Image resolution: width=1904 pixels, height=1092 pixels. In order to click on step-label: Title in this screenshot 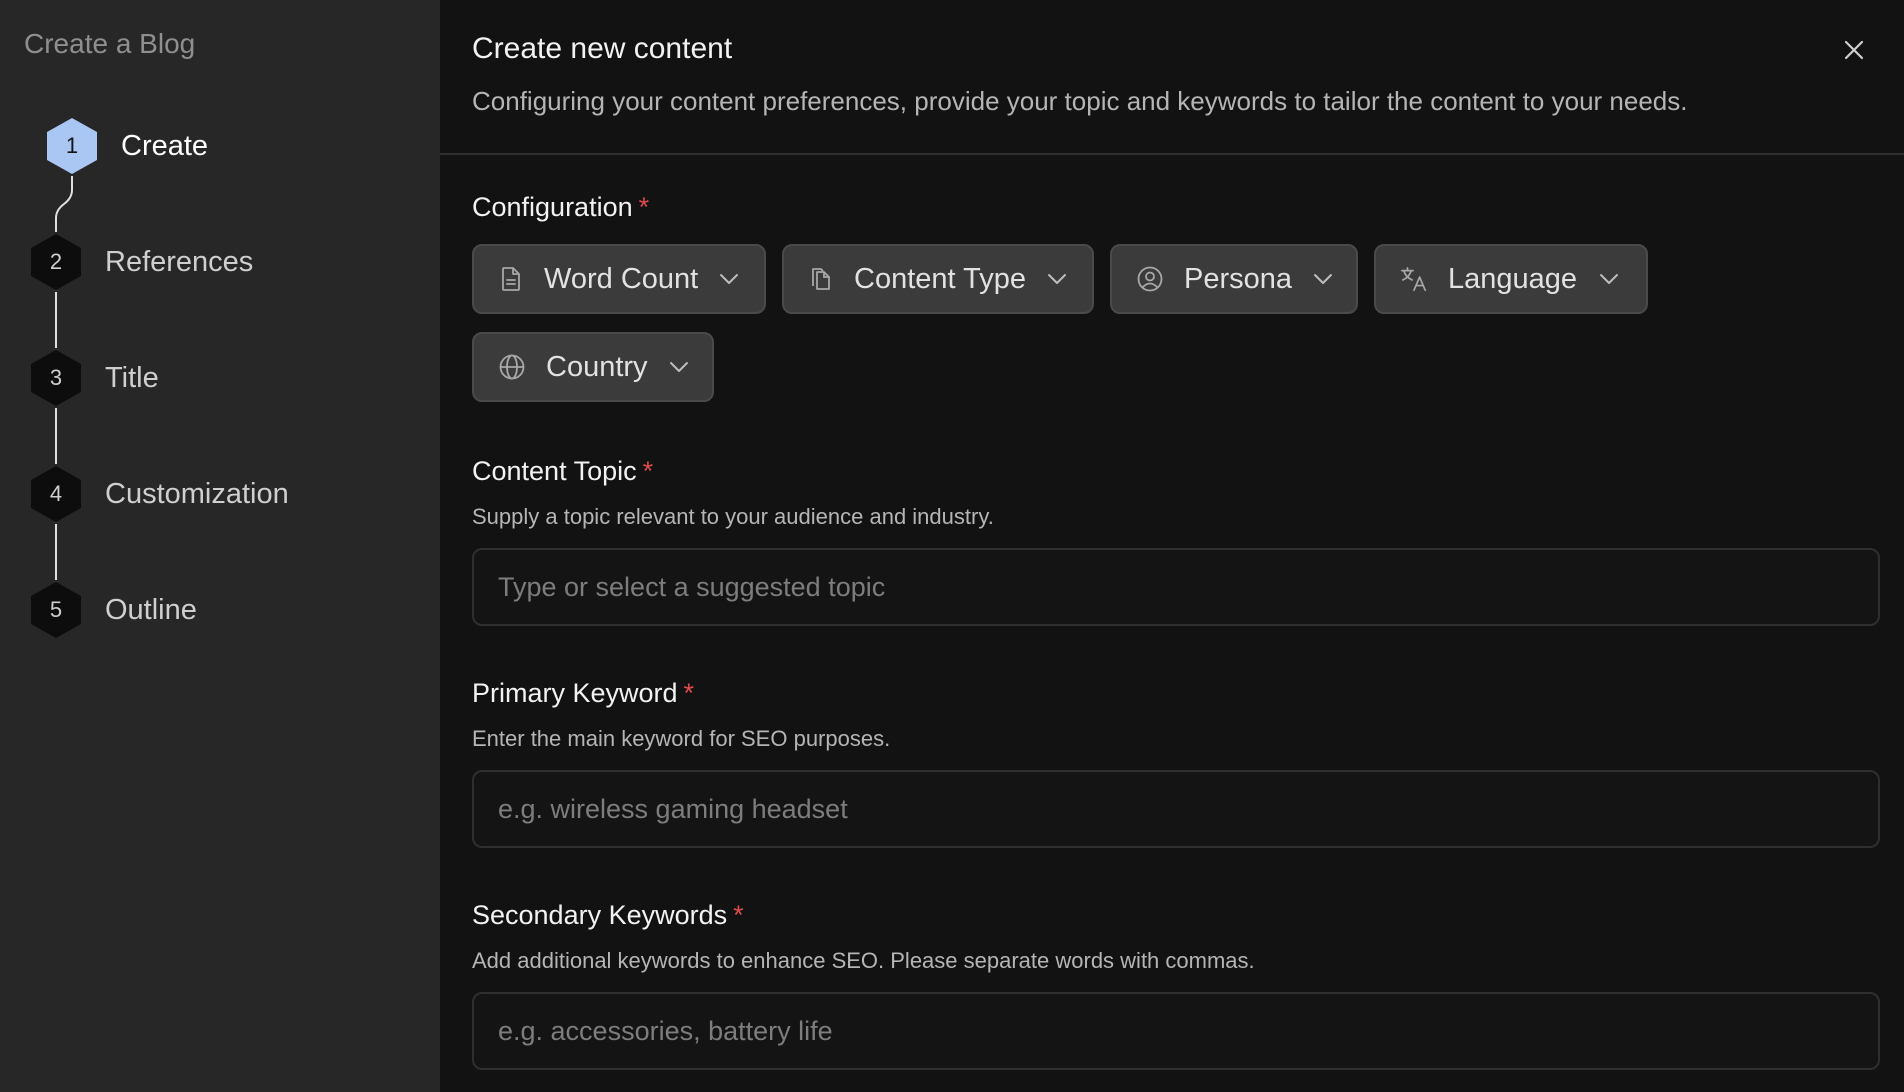, I will do `click(132, 377)`.